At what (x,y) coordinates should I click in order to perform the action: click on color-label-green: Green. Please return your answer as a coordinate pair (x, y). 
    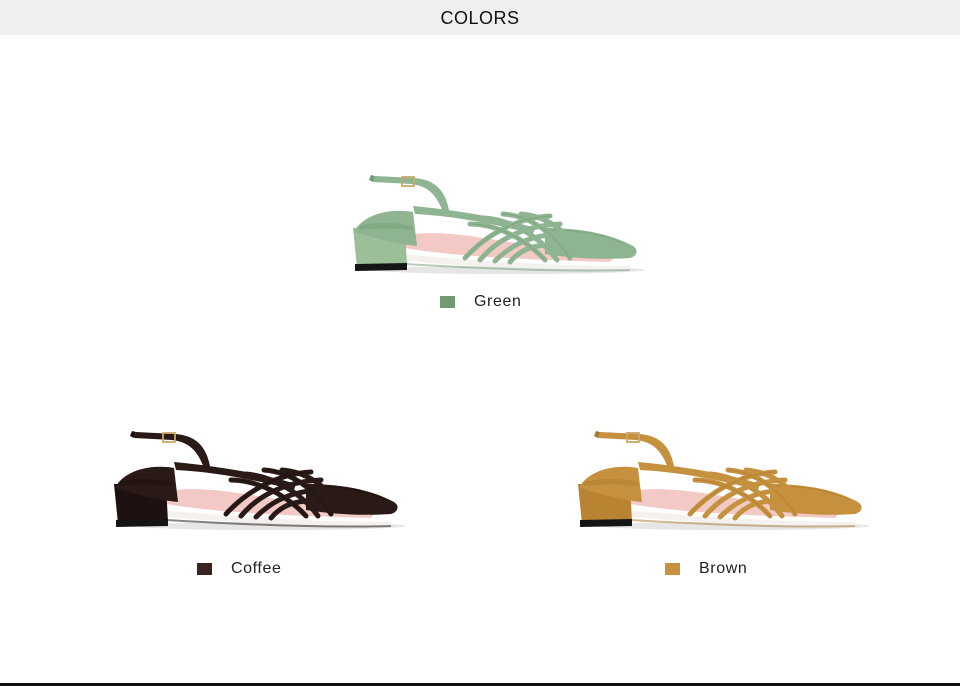
    Looking at the image, I should click on (480, 302).